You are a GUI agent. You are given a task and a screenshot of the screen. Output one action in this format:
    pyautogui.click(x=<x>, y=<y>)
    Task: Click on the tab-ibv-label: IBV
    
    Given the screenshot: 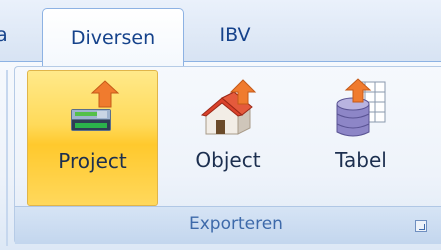 What is the action you would take?
    pyautogui.click(x=235, y=35)
    